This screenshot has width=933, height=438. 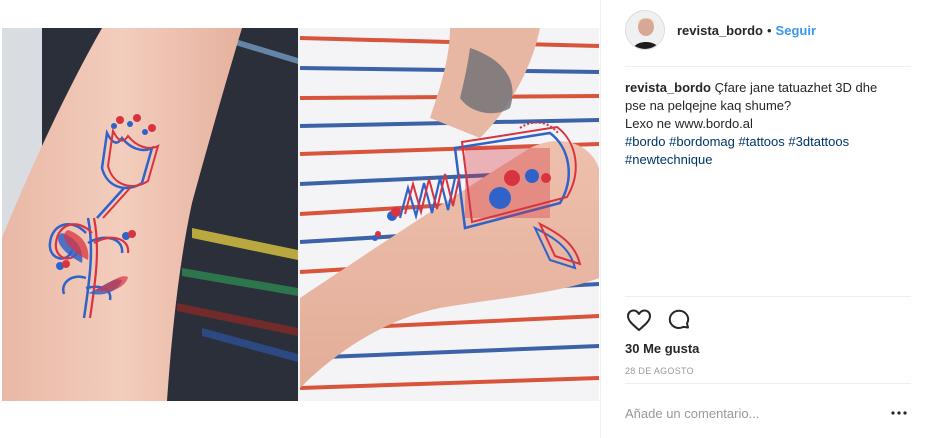 I want to click on avatar, so click(x=645, y=30).